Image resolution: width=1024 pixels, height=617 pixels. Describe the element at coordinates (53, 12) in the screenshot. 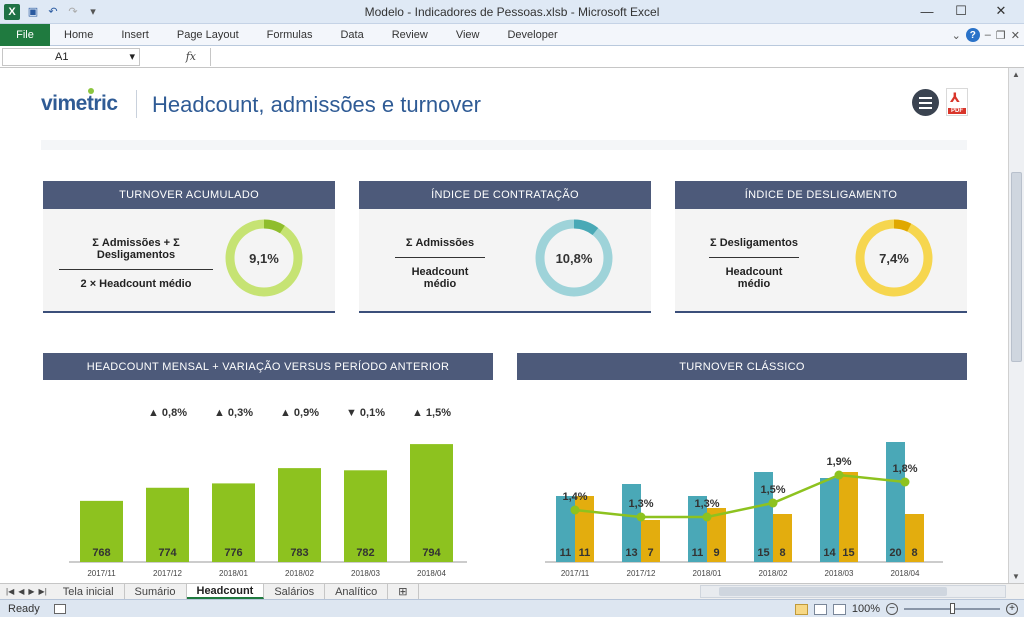

I see `undo-icon: ↶` at that location.